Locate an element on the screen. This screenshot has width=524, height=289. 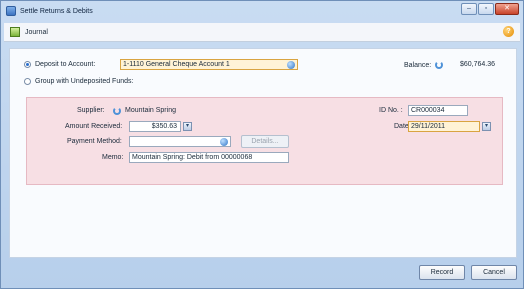
refresh-icon is located at coordinates (439, 65).